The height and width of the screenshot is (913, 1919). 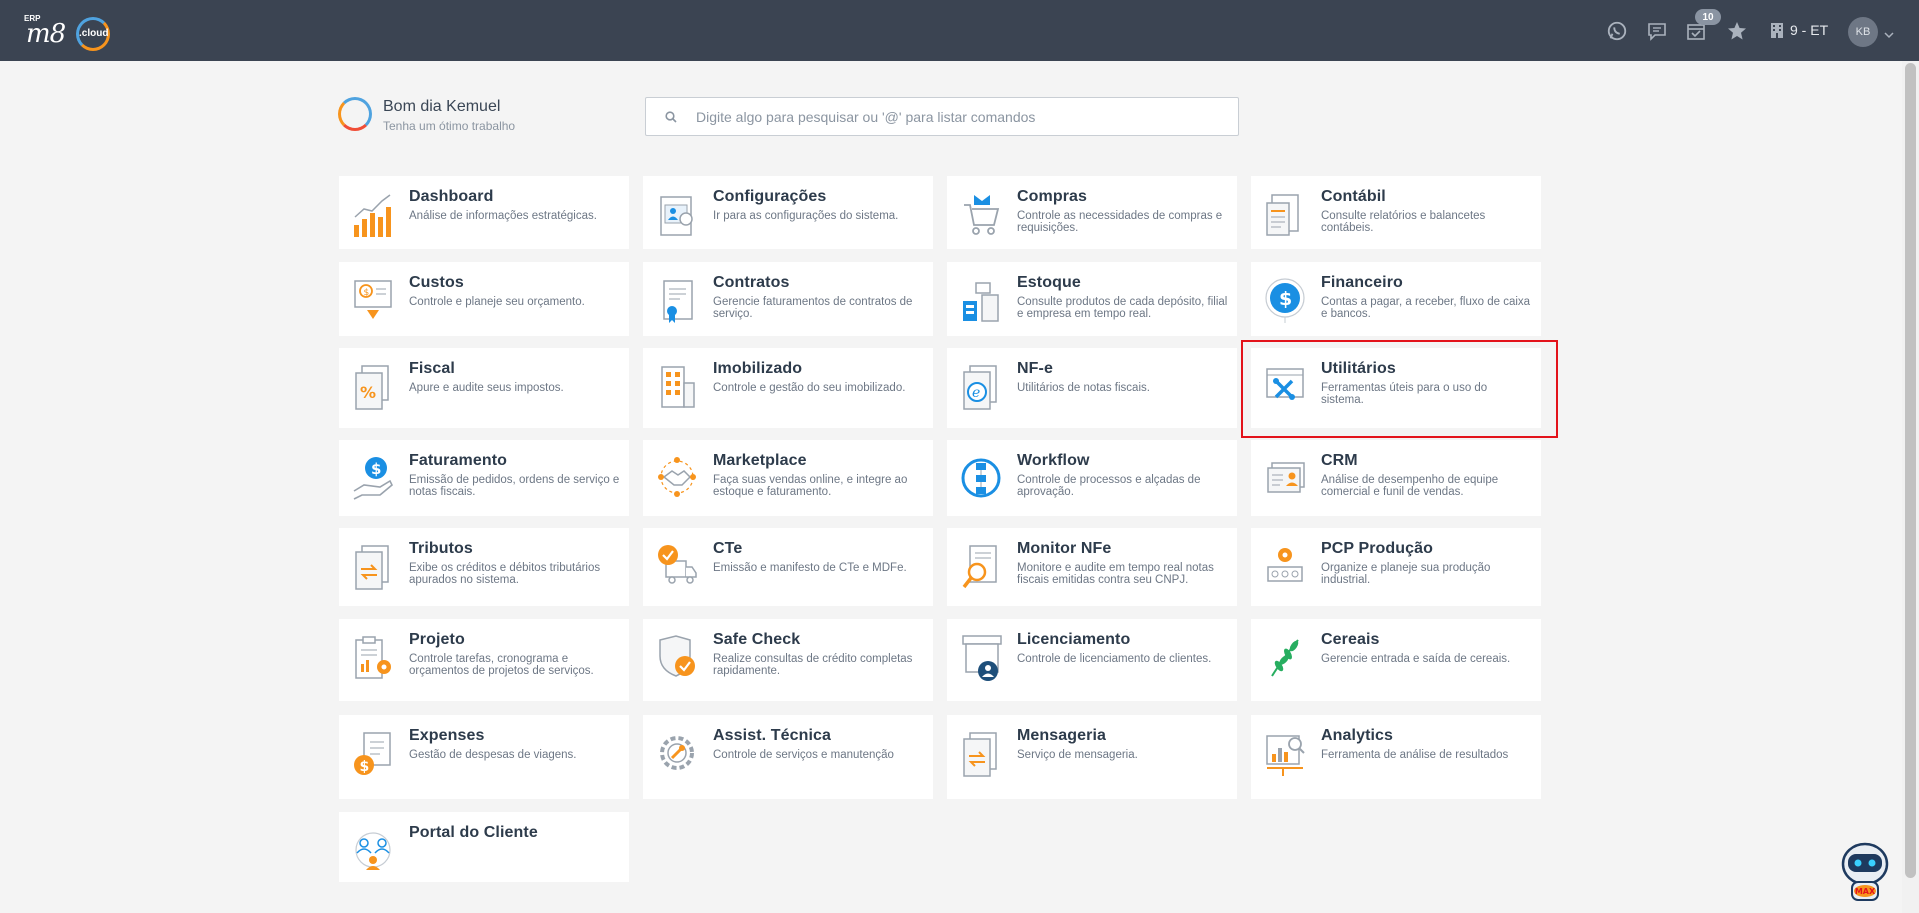 I want to click on module-card-portal-do-cliente: Portal do Cliente, so click(x=484, y=847).